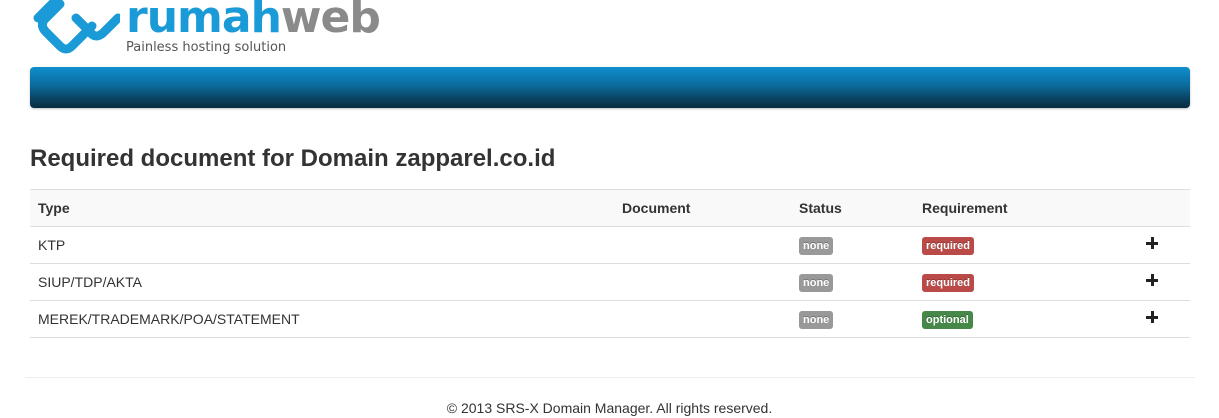 The height and width of the screenshot is (418, 1219). Describe the element at coordinates (947, 319) in the screenshot. I see `requirement-badge: optional` at that location.